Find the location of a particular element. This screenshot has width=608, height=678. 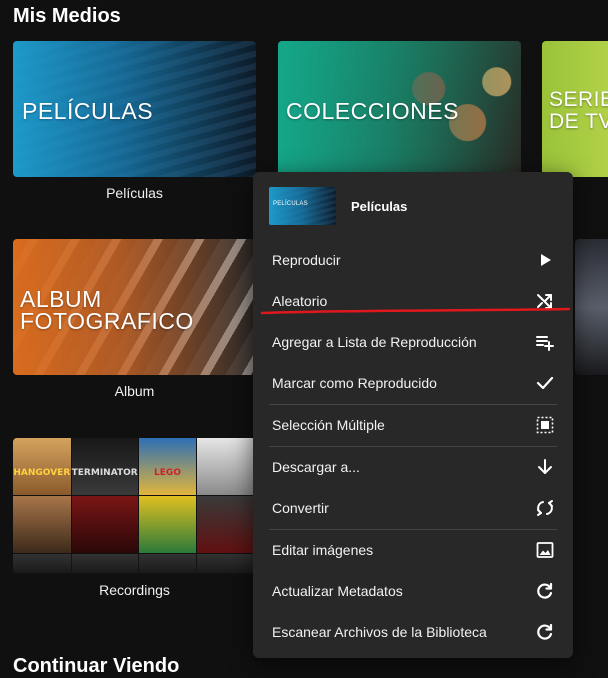

image-icon is located at coordinates (545, 550).